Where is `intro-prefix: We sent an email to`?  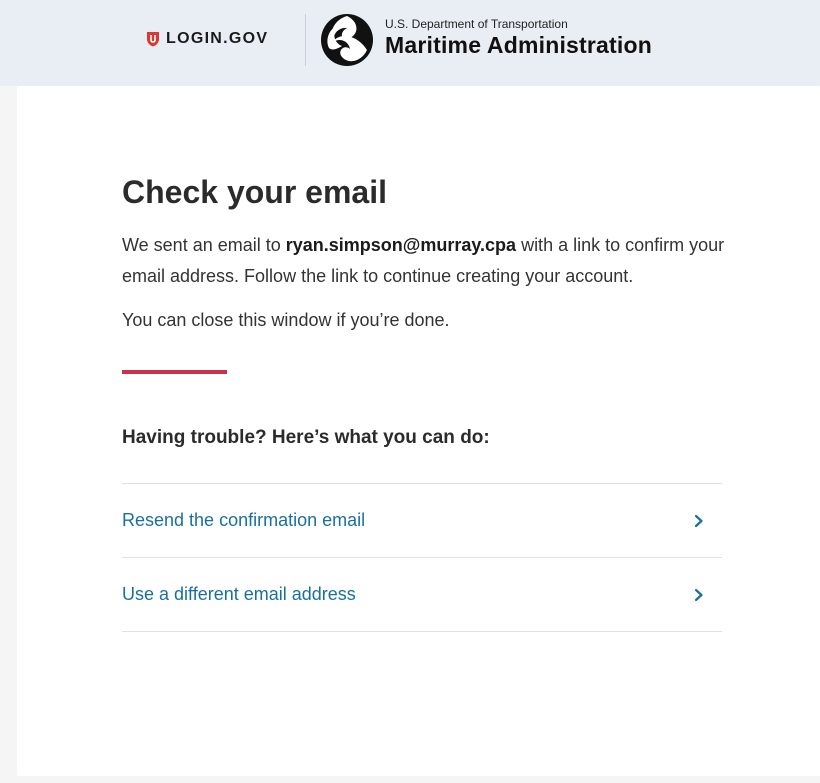 intro-prefix: We sent an email to is located at coordinates (204, 245).